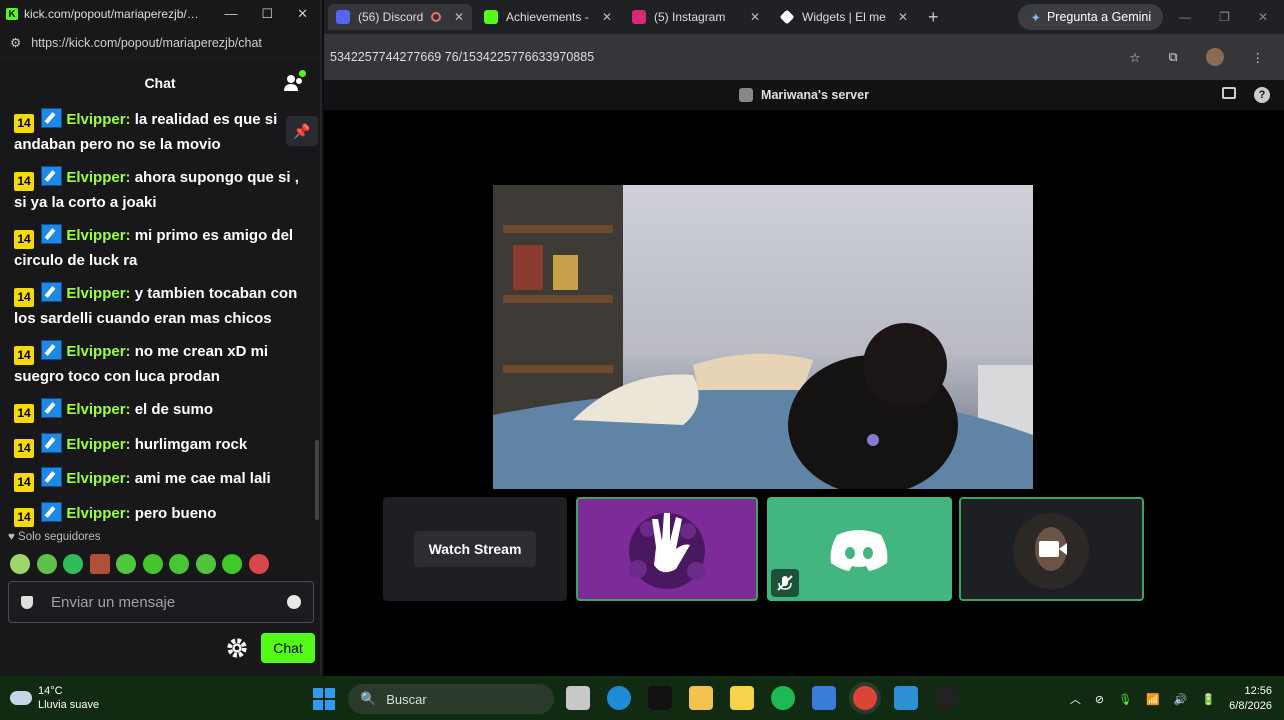 This screenshot has height=720, width=1284. What do you see at coordinates (667, 549) in the screenshot?
I see `participant-tile-avatar` at bounding box center [667, 549].